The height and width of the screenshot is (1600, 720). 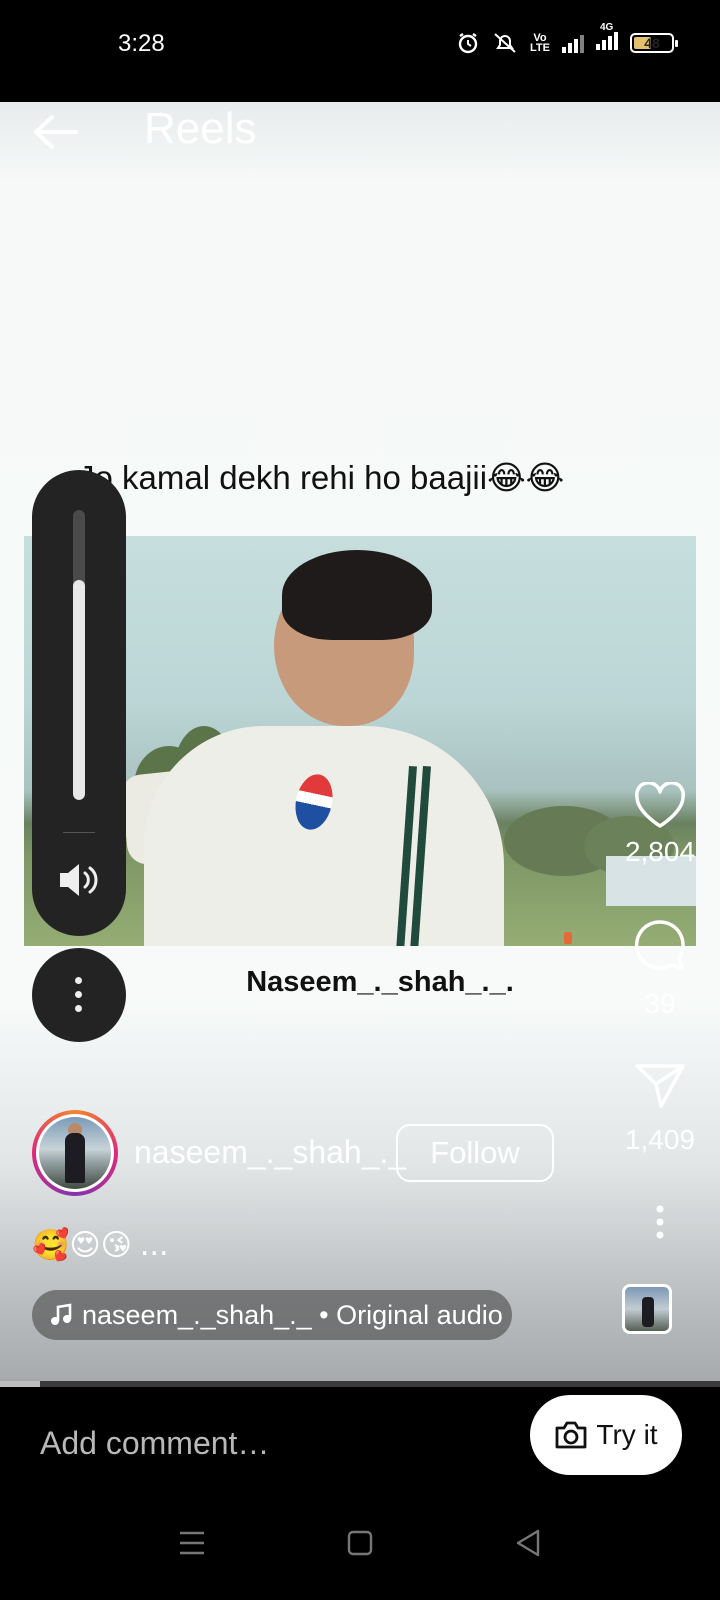 I want to click on comment-action: 39, so click(x=660, y=969).